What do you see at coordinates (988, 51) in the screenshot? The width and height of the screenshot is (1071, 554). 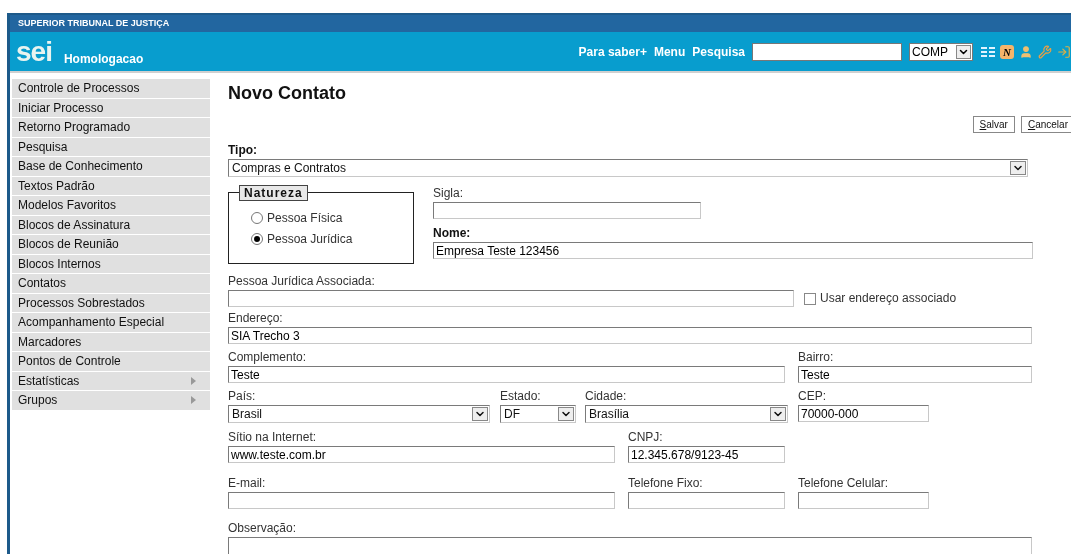 I see `list-icon` at bounding box center [988, 51].